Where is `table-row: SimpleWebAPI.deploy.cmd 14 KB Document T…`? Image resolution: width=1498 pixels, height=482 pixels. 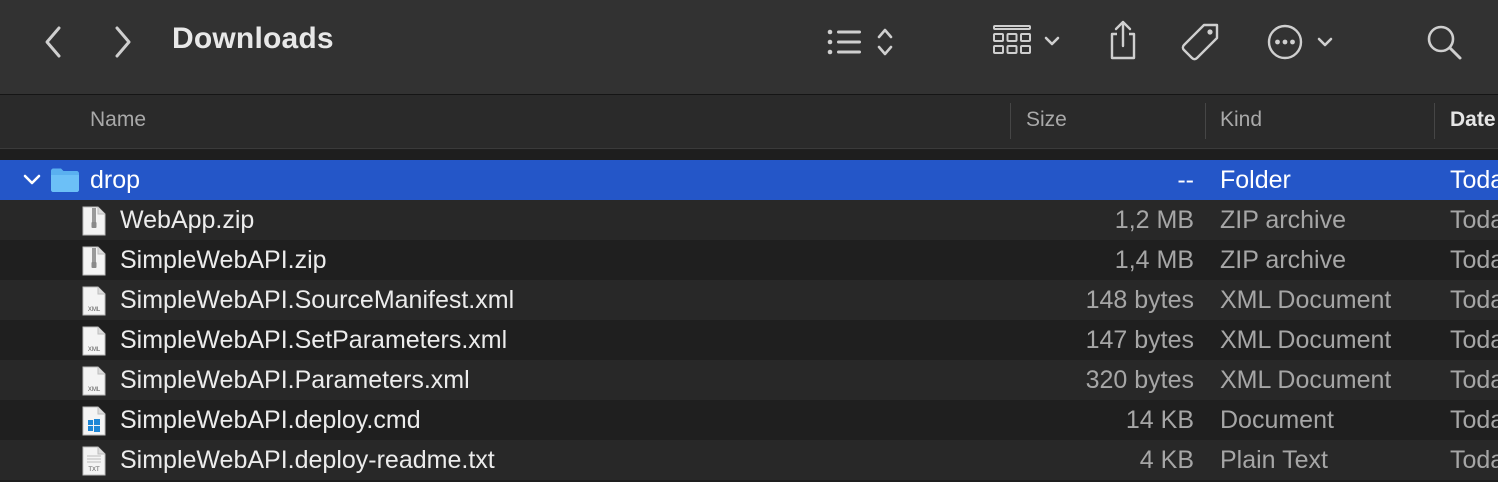 table-row: SimpleWebAPI.deploy.cmd 14 KB Document T… is located at coordinates (749, 420).